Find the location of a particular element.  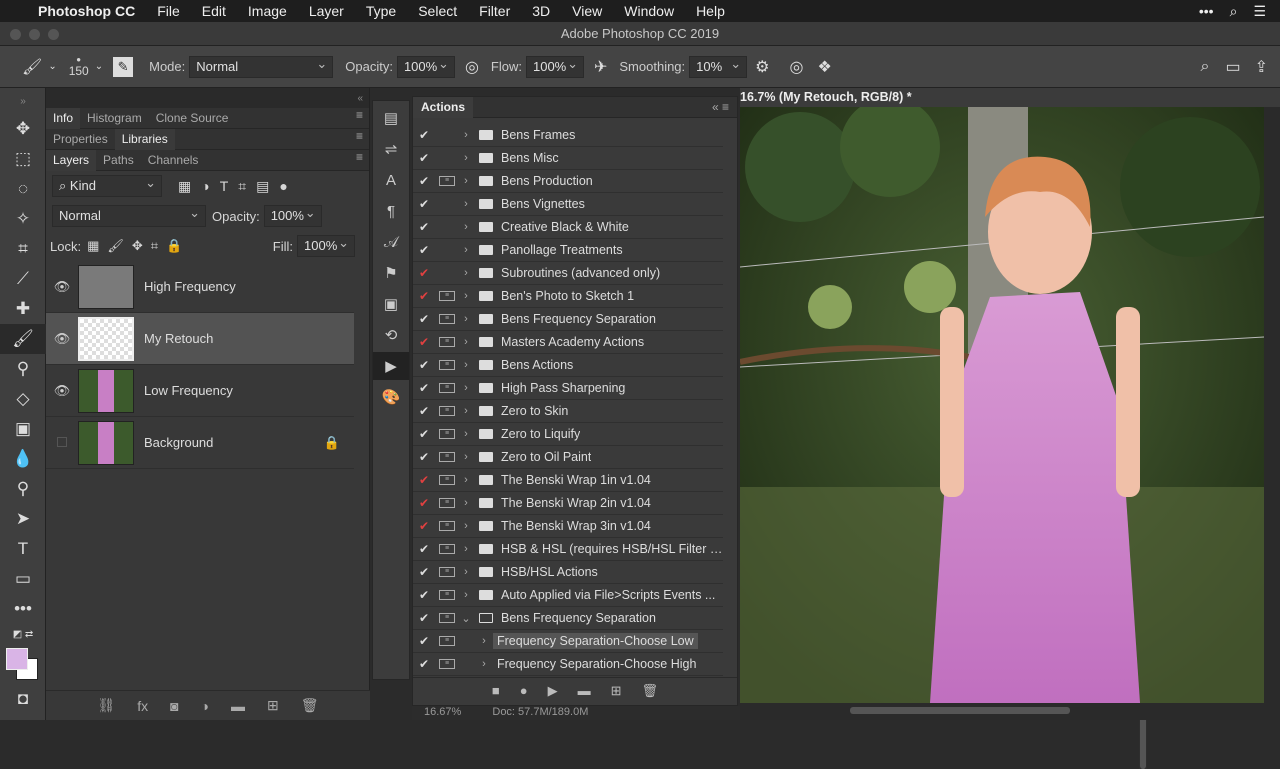

workspace-icon: ▭ is located at coordinates (1232, 67).